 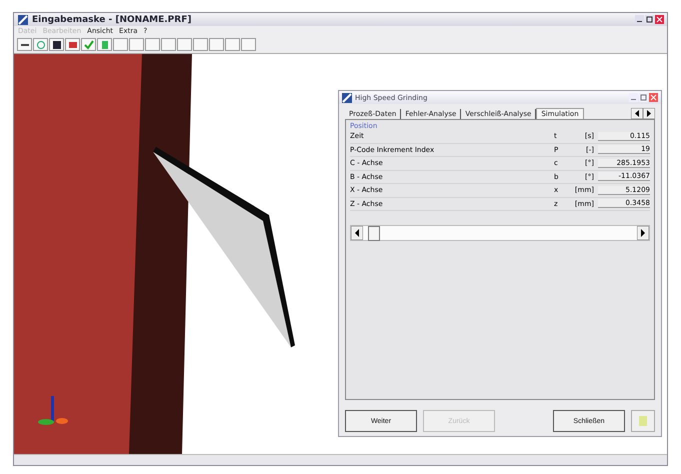 I want to click on circle-icon, so click(x=41, y=45).